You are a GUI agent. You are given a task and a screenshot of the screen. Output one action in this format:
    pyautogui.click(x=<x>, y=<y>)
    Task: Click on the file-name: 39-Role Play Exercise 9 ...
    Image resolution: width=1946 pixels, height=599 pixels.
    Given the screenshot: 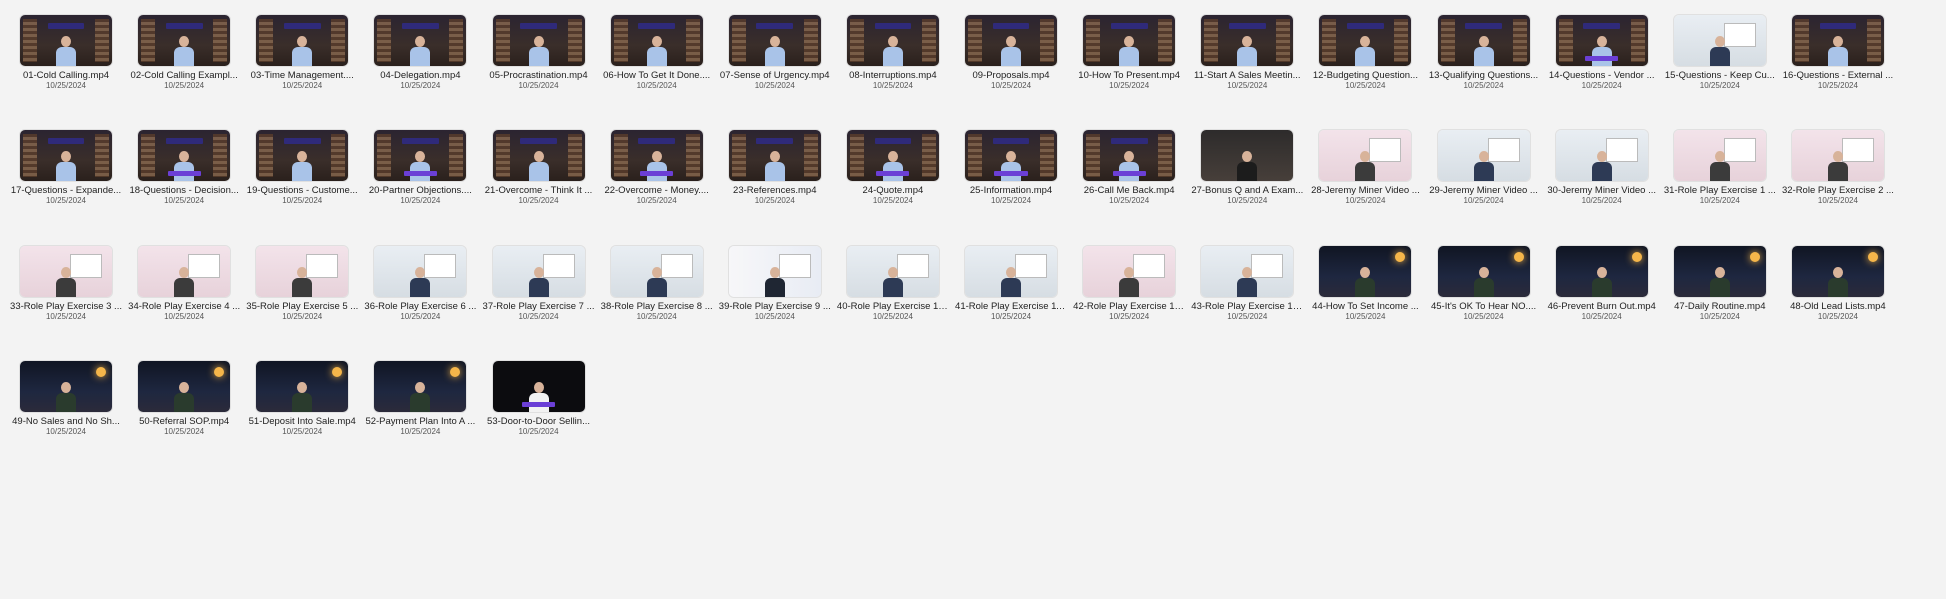 What is the action you would take?
    pyautogui.click(x=775, y=306)
    